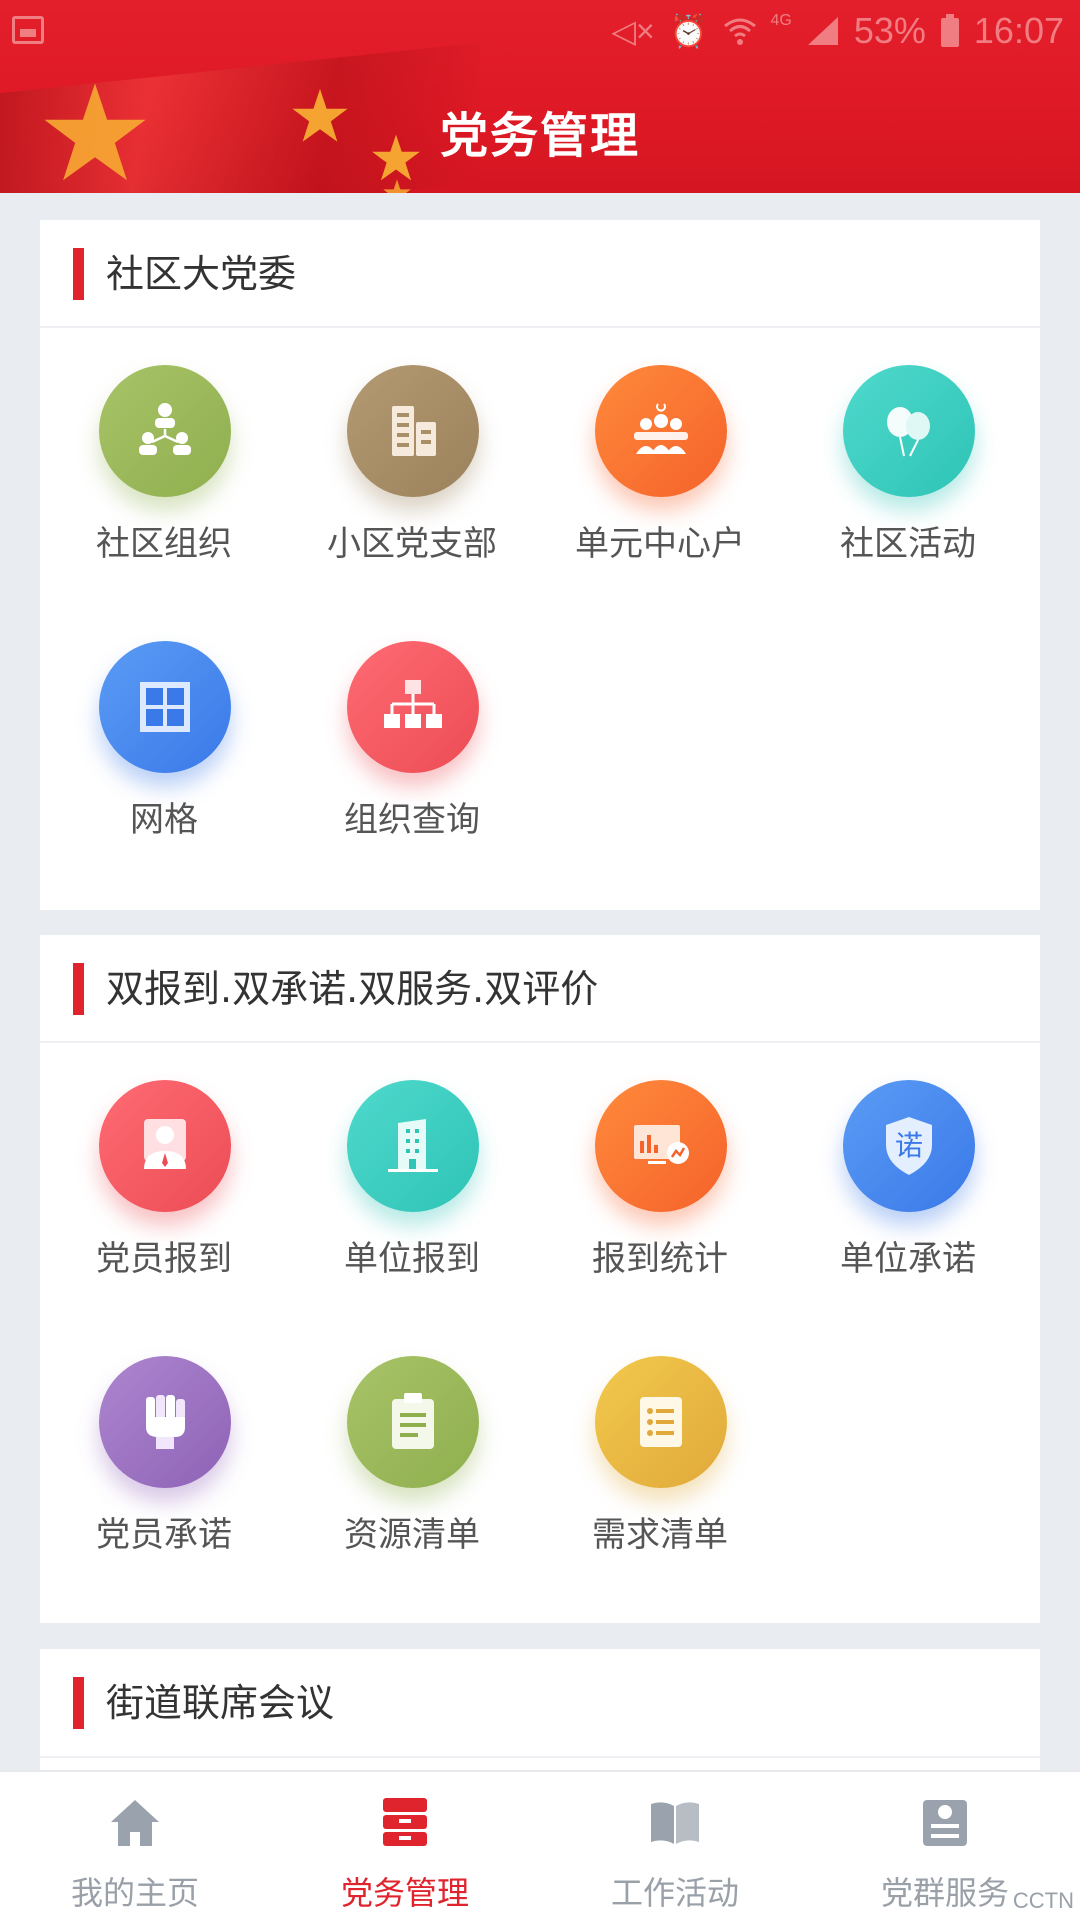 The height and width of the screenshot is (1920, 1080). I want to click on menu-item-grid: 网格, so click(164, 734).